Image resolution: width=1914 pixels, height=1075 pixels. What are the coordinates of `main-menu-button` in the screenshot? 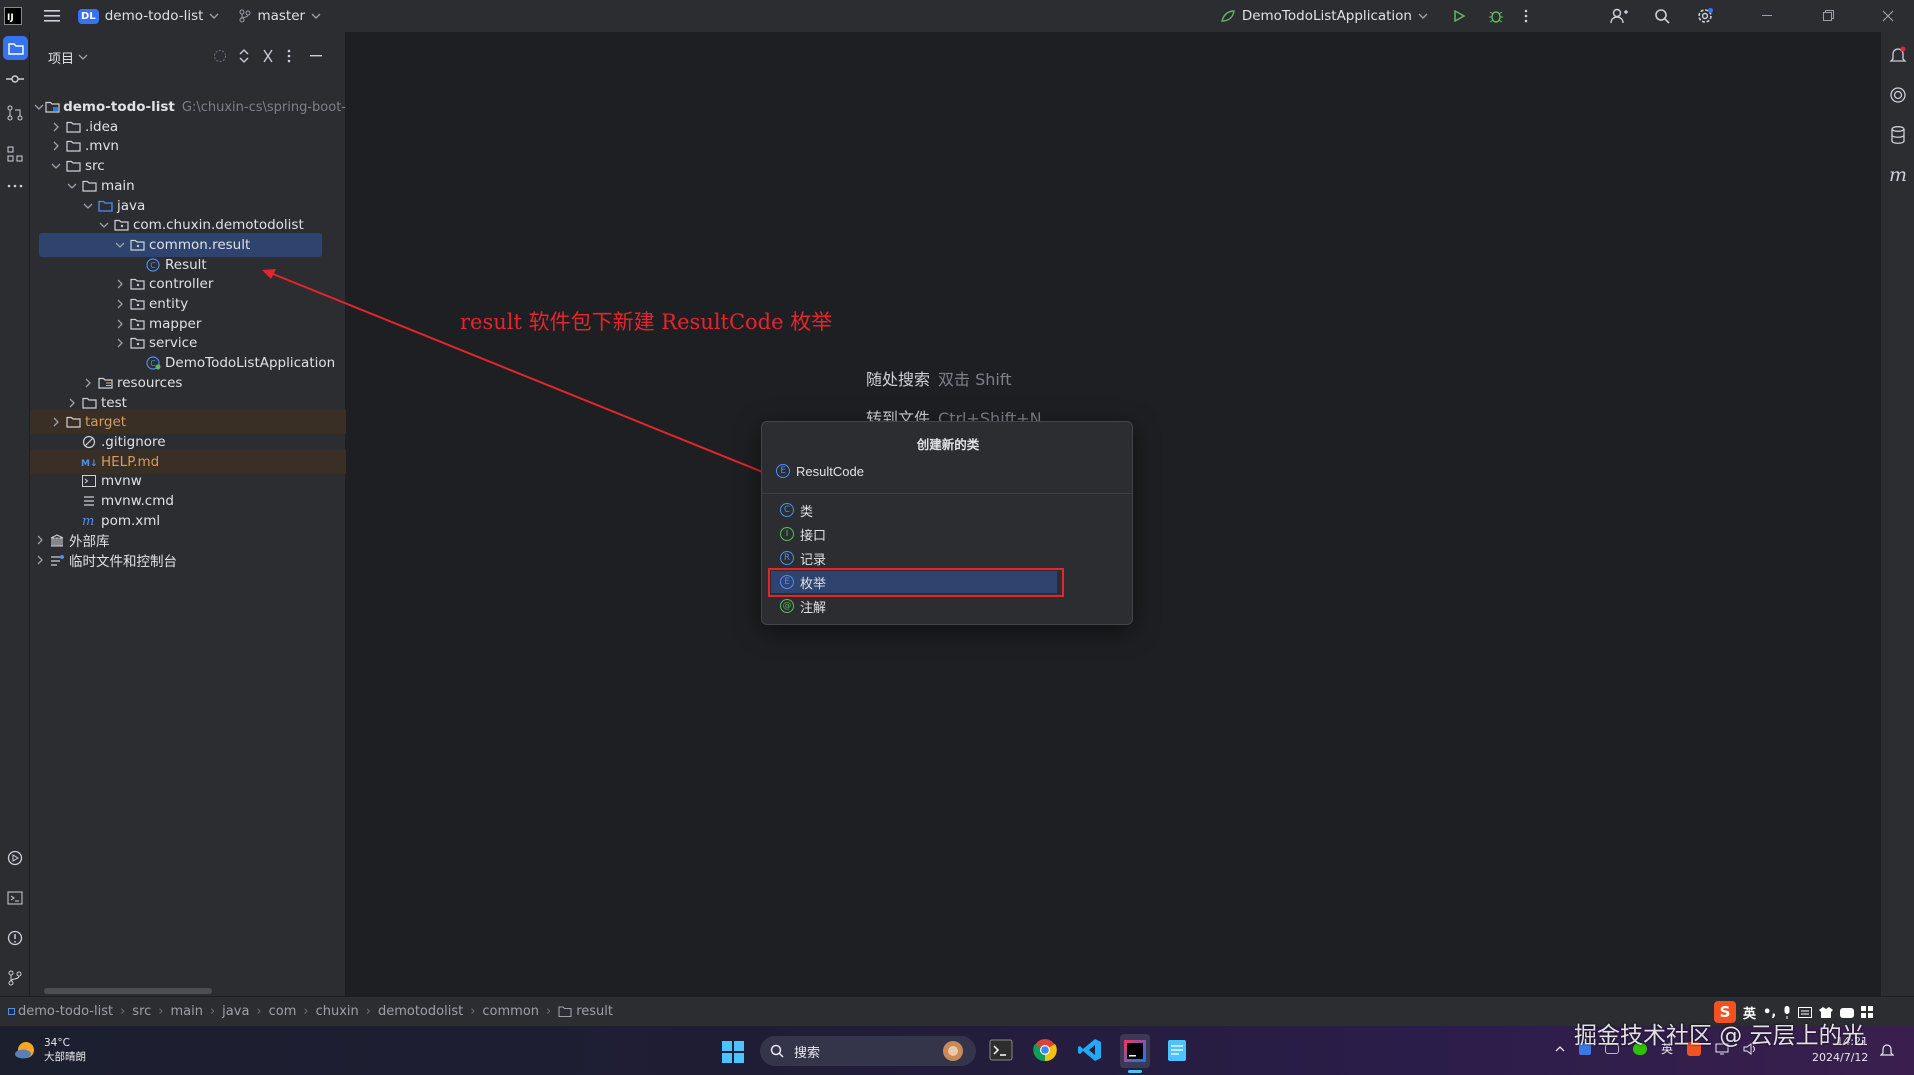 It's located at (52, 16).